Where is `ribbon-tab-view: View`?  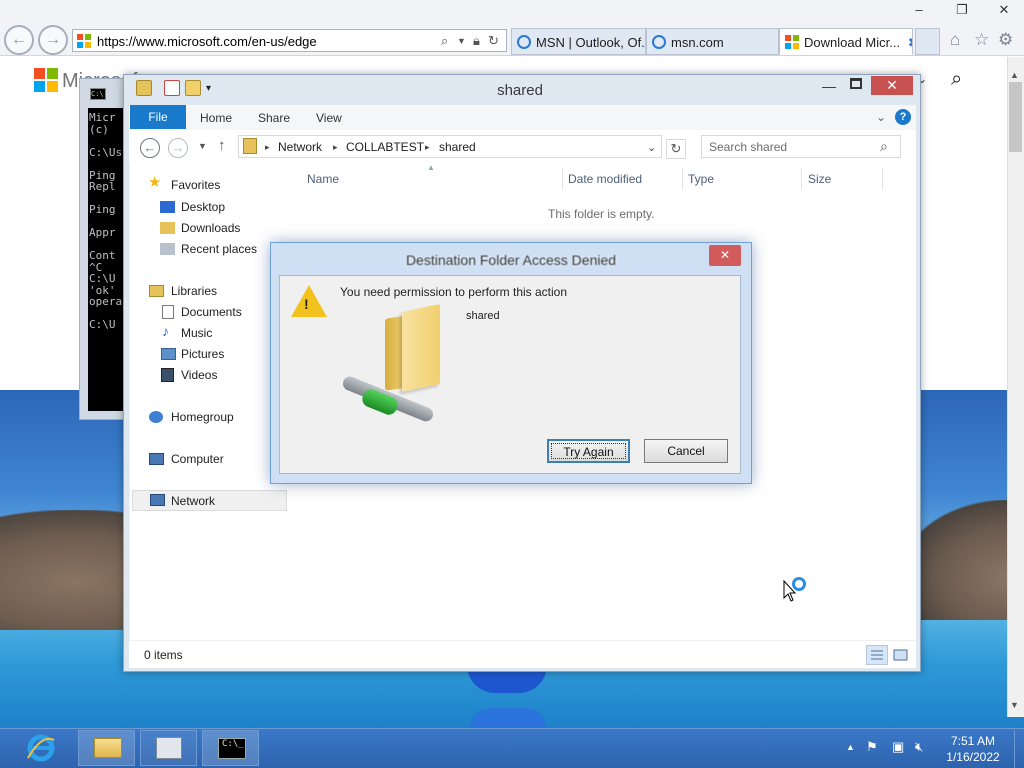 ribbon-tab-view: View is located at coordinates (329, 118).